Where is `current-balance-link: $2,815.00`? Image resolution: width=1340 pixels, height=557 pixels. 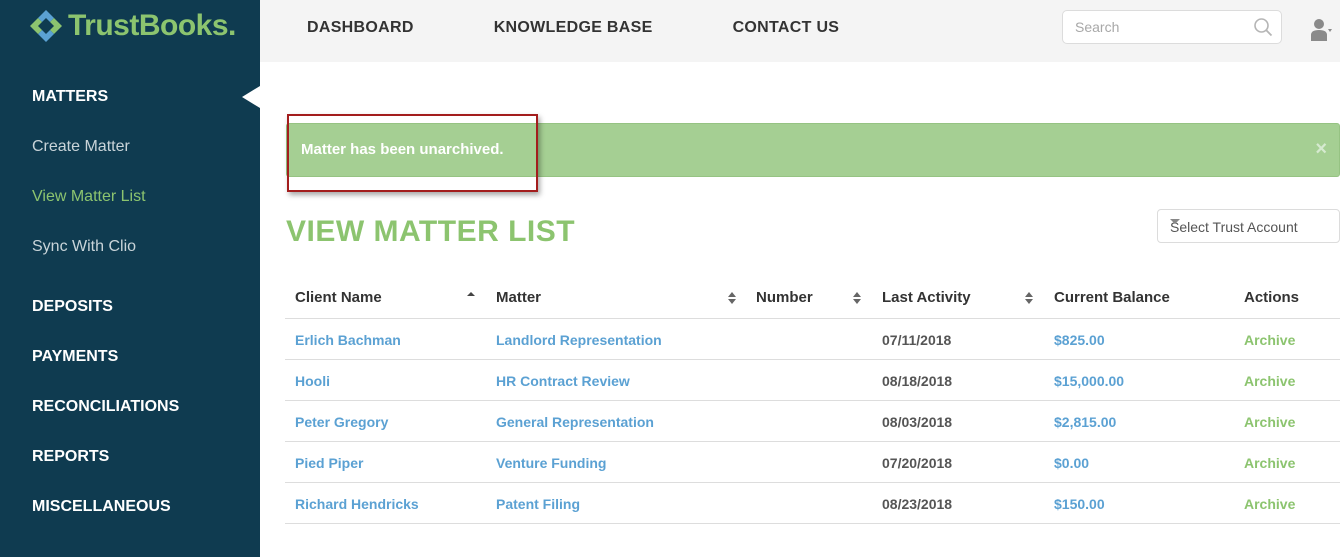
current-balance-link: $2,815.00 is located at coordinates (1085, 422).